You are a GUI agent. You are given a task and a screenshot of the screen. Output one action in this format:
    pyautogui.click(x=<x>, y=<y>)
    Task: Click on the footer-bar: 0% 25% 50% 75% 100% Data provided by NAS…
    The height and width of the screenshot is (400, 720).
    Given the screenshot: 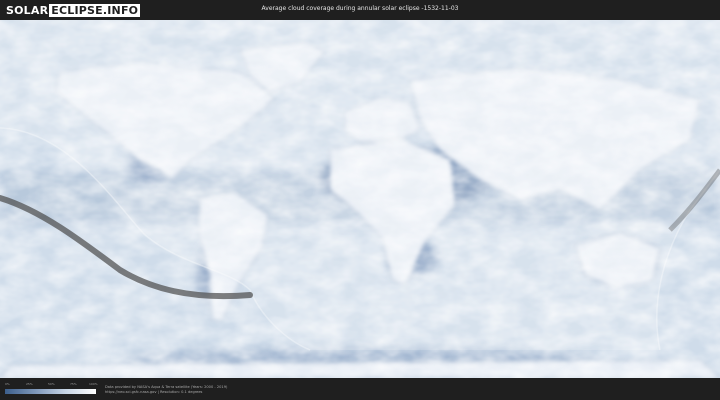 What is the action you would take?
    pyautogui.click(x=360, y=389)
    